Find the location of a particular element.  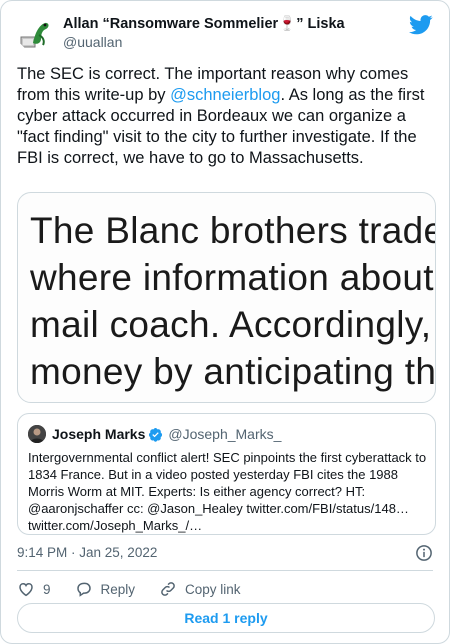

media-line: money by anticipating these is located at coordinates (233, 371).